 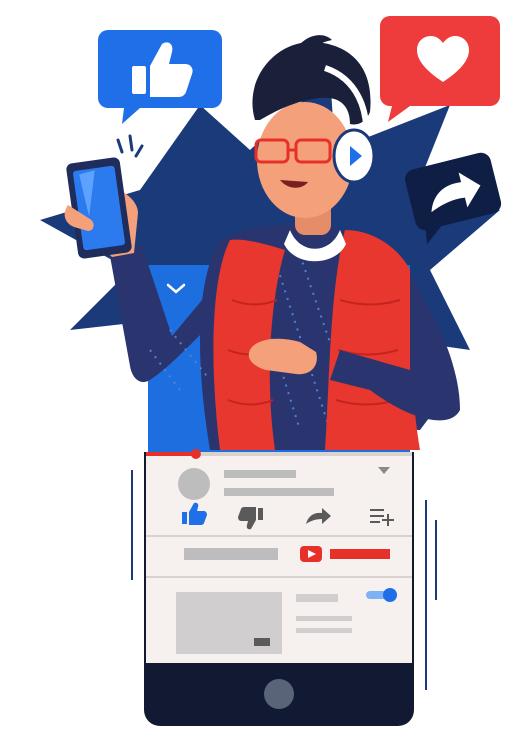 What do you see at coordinates (194, 484) in the screenshot?
I see `avatar` at bounding box center [194, 484].